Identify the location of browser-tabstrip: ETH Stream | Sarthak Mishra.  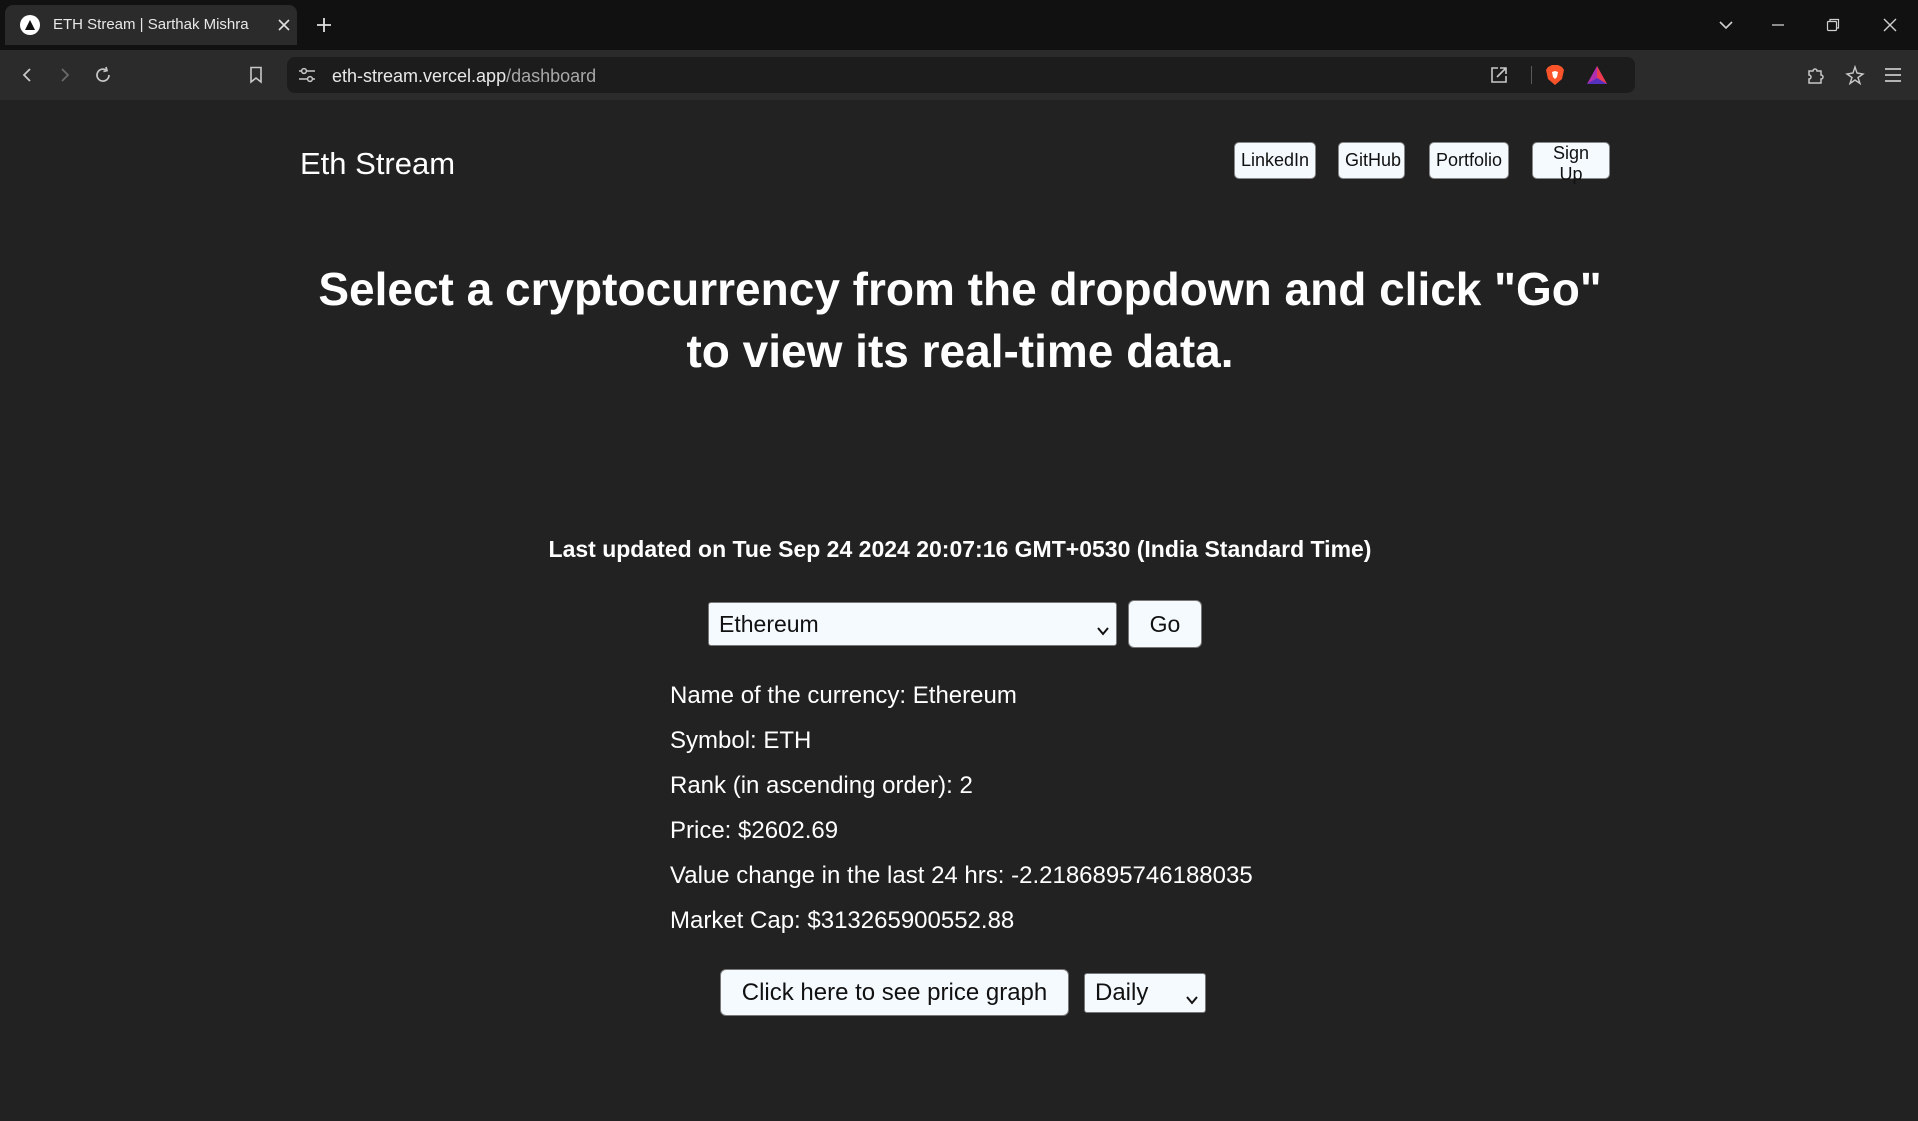
(959, 25).